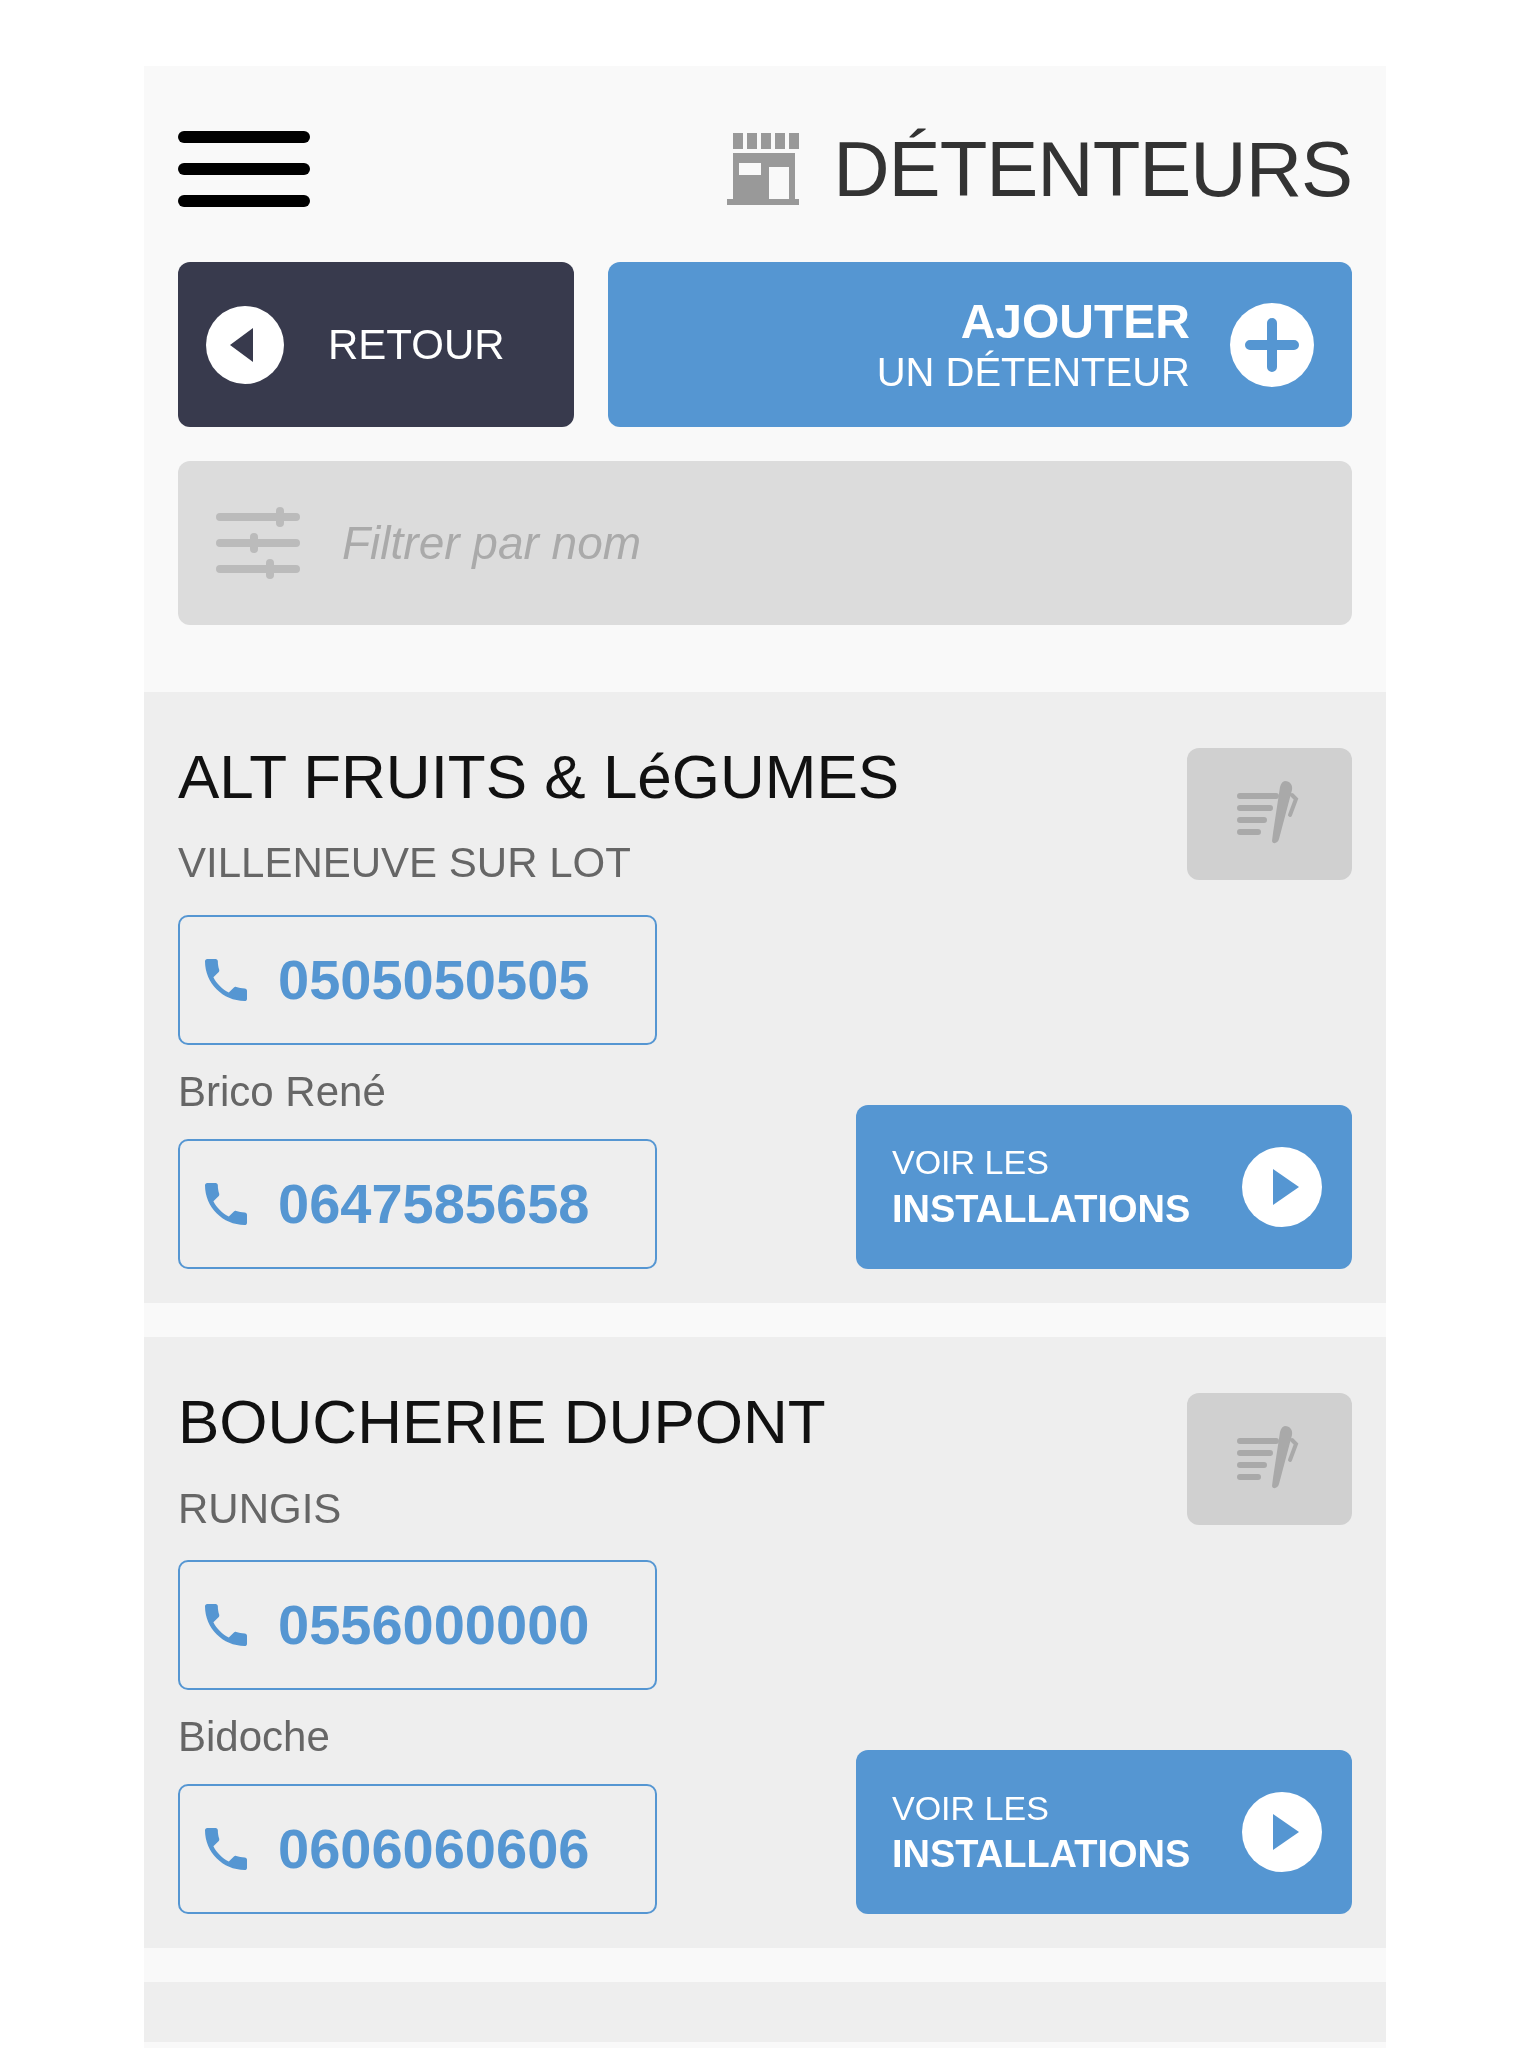  I want to click on sliders-icon, so click(258, 543).